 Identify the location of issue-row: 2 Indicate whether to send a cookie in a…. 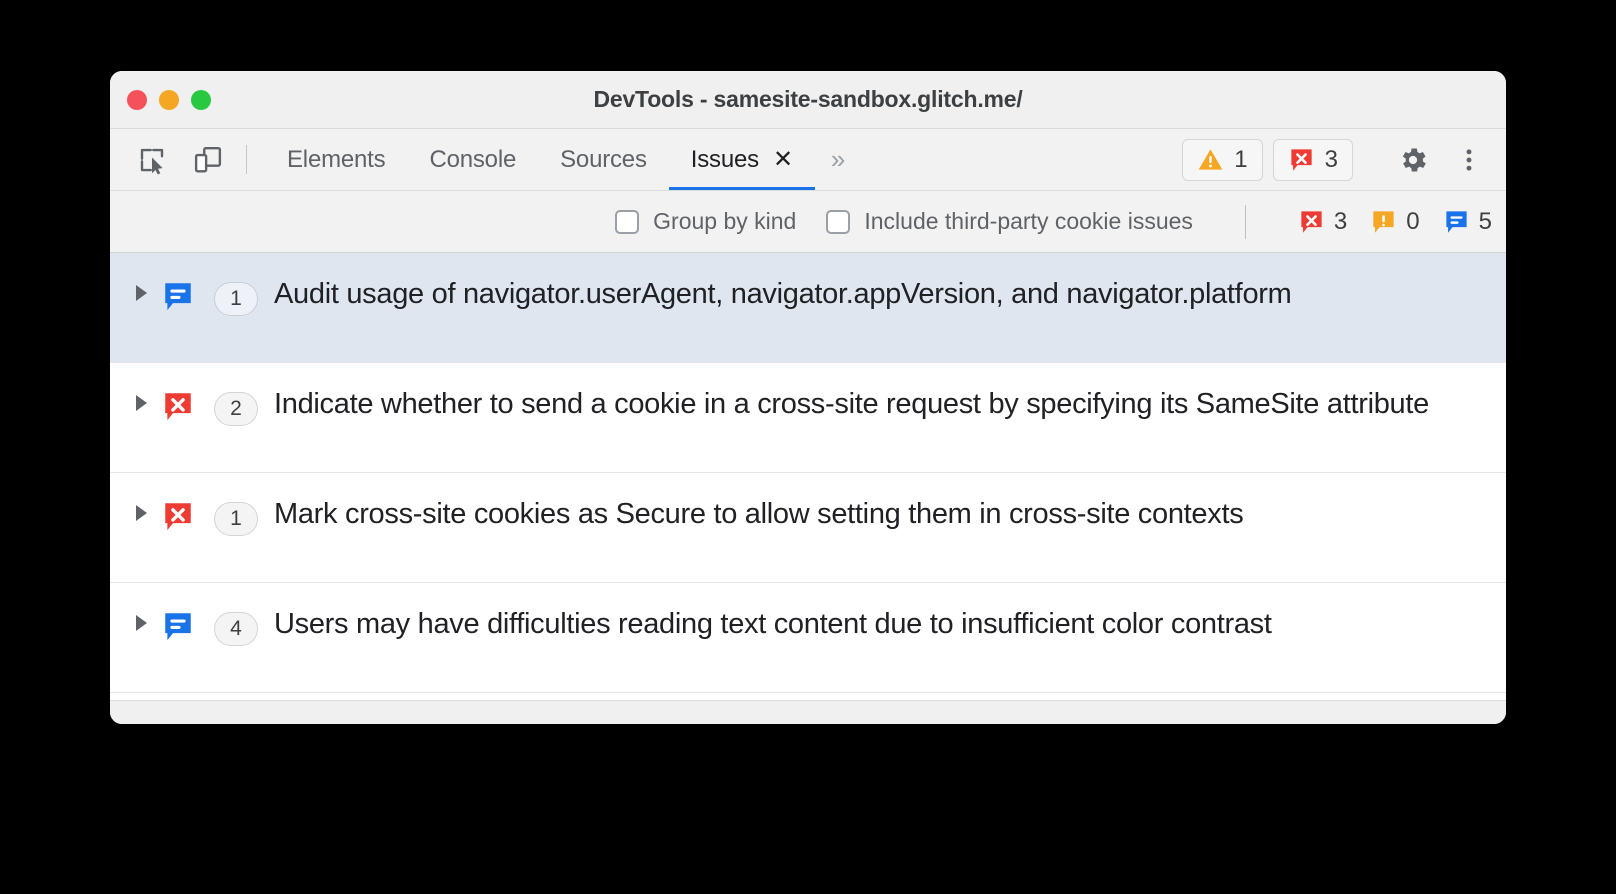
(808, 418).